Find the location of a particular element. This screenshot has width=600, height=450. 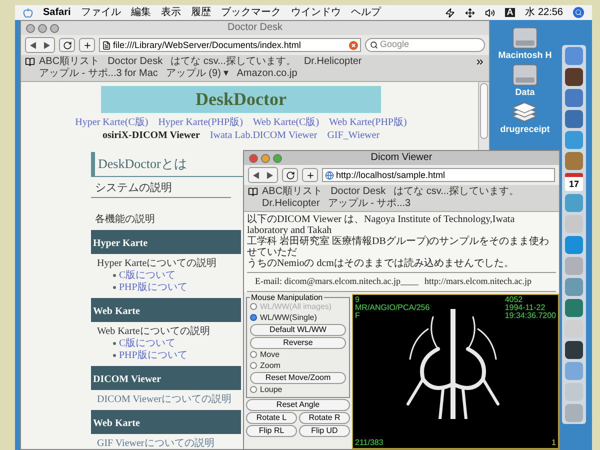

description-link: DICOM Viewerについての説明 is located at coordinates (166, 400).